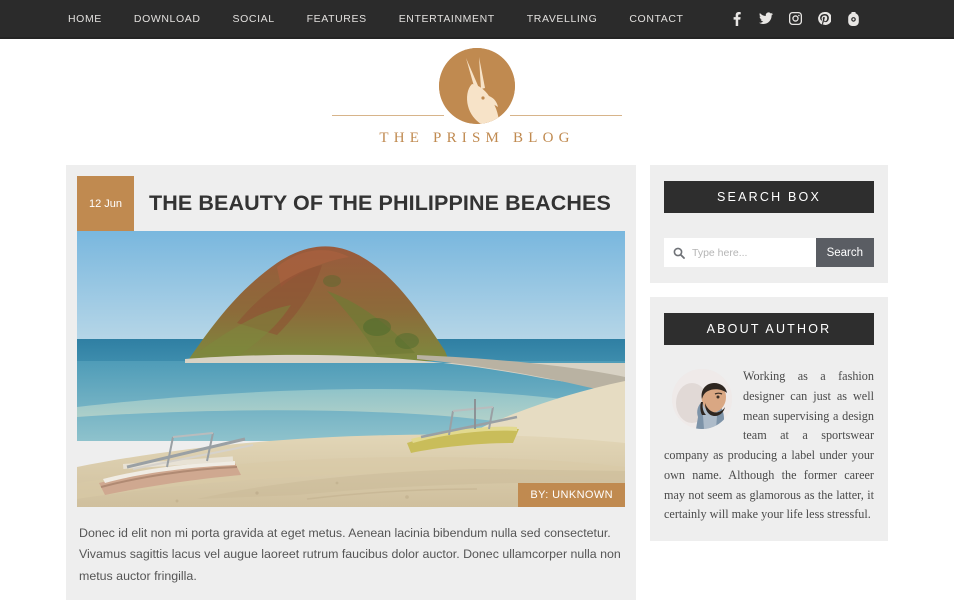 This screenshot has width=954, height=600. I want to click on facebook-icon, so click(737, 18).